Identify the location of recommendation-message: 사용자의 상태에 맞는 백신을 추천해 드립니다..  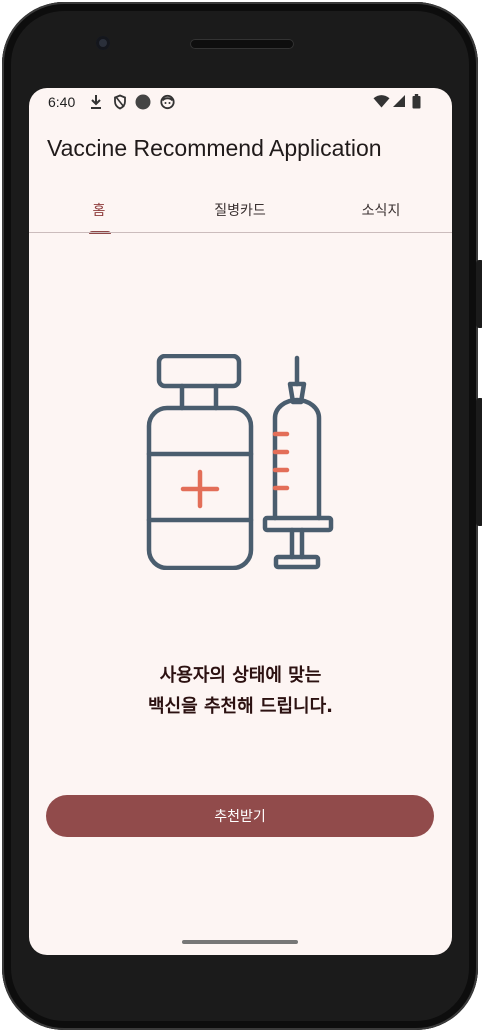
(240, 691).